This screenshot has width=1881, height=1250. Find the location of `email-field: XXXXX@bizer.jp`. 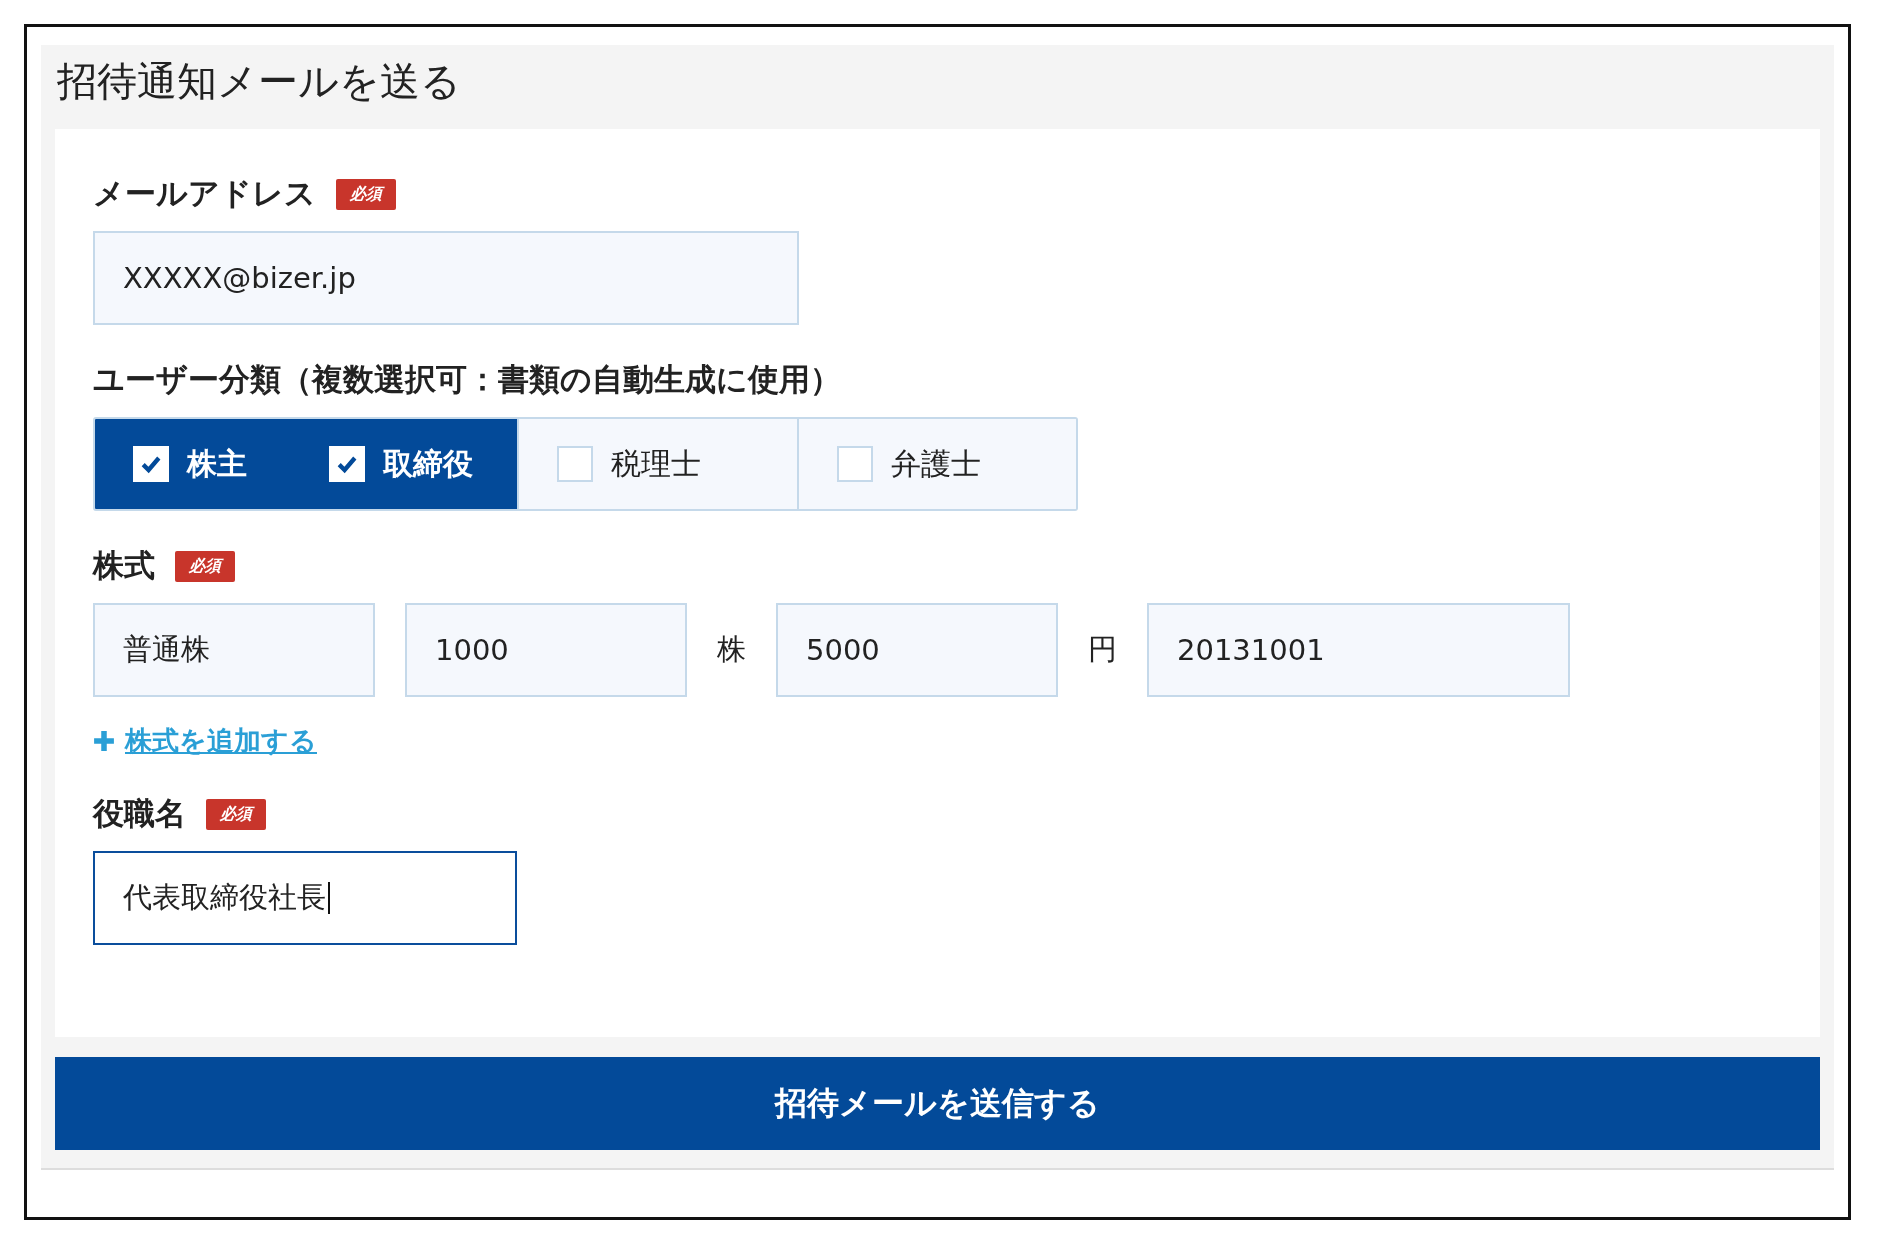

email-field: XXXXX@bizer.jp is located at coordinates (446, 278).